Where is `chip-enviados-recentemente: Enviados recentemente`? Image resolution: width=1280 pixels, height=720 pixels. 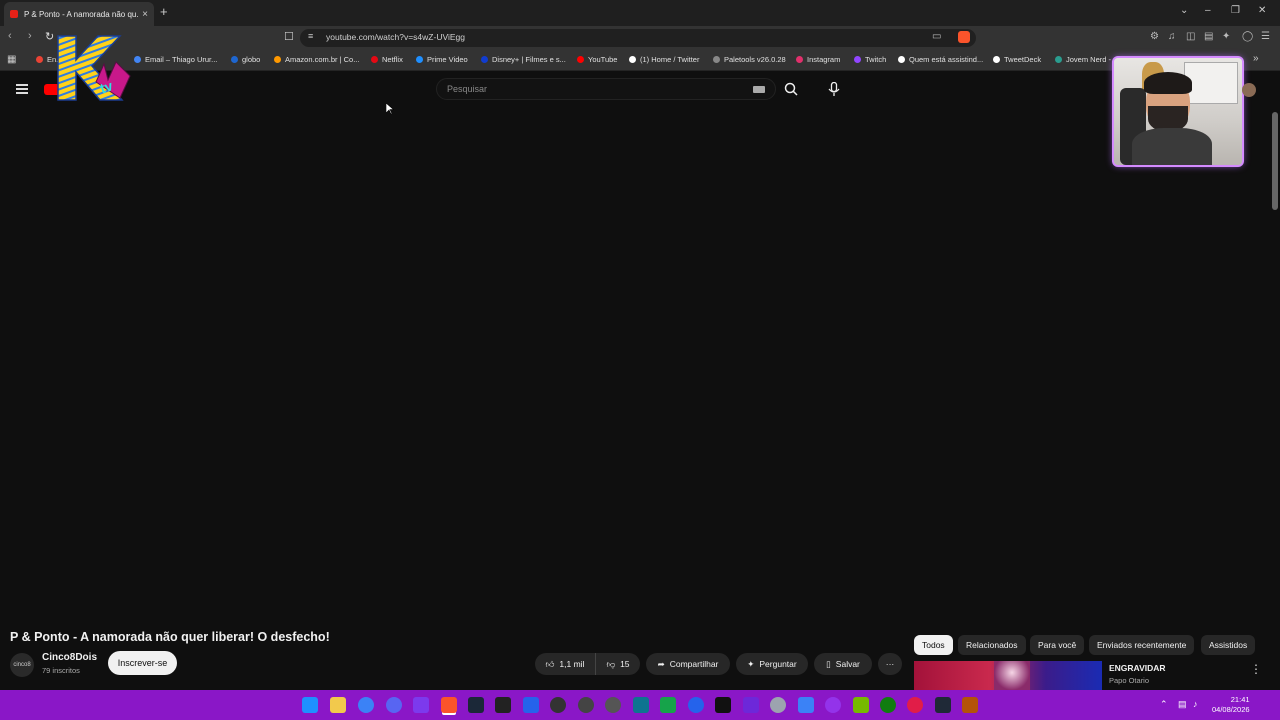
chip-enviados-recentemente: Enviados recentemente is located at coordinates (1142, 645).